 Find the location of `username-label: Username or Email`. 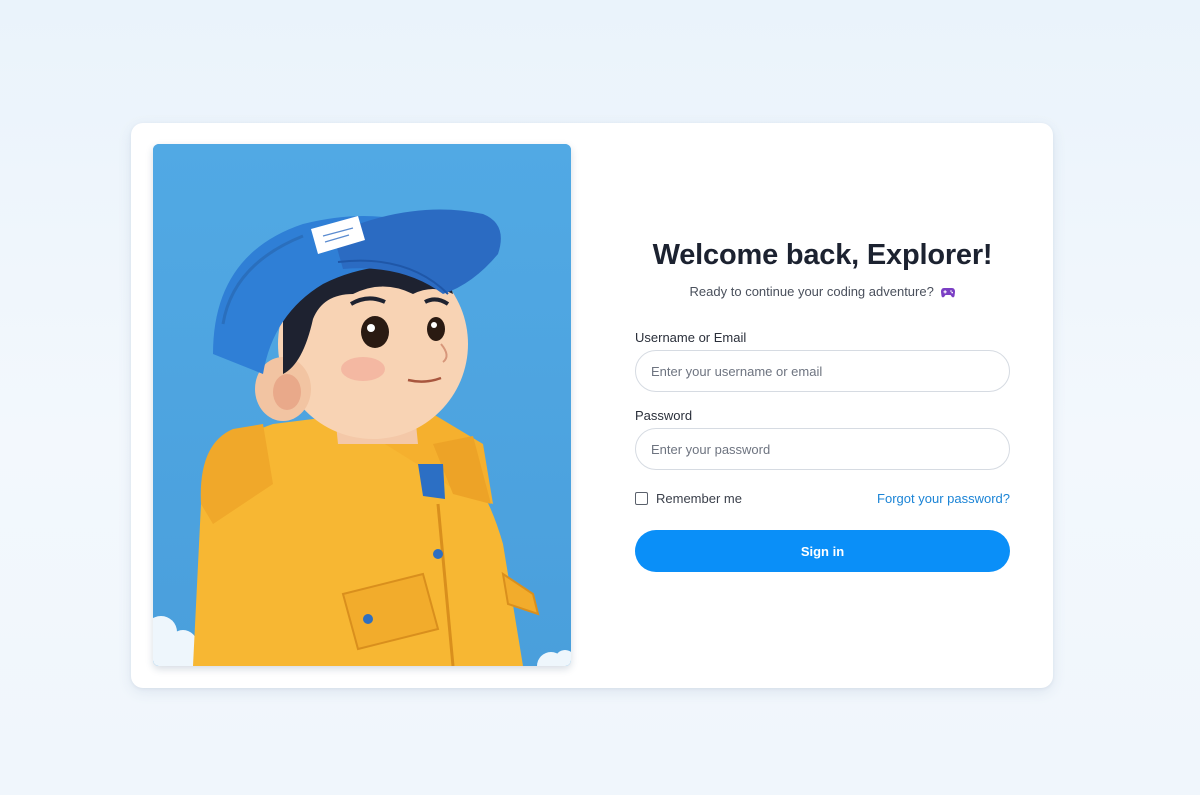

username-label: Username or Email is located at coordinates (691, 337).